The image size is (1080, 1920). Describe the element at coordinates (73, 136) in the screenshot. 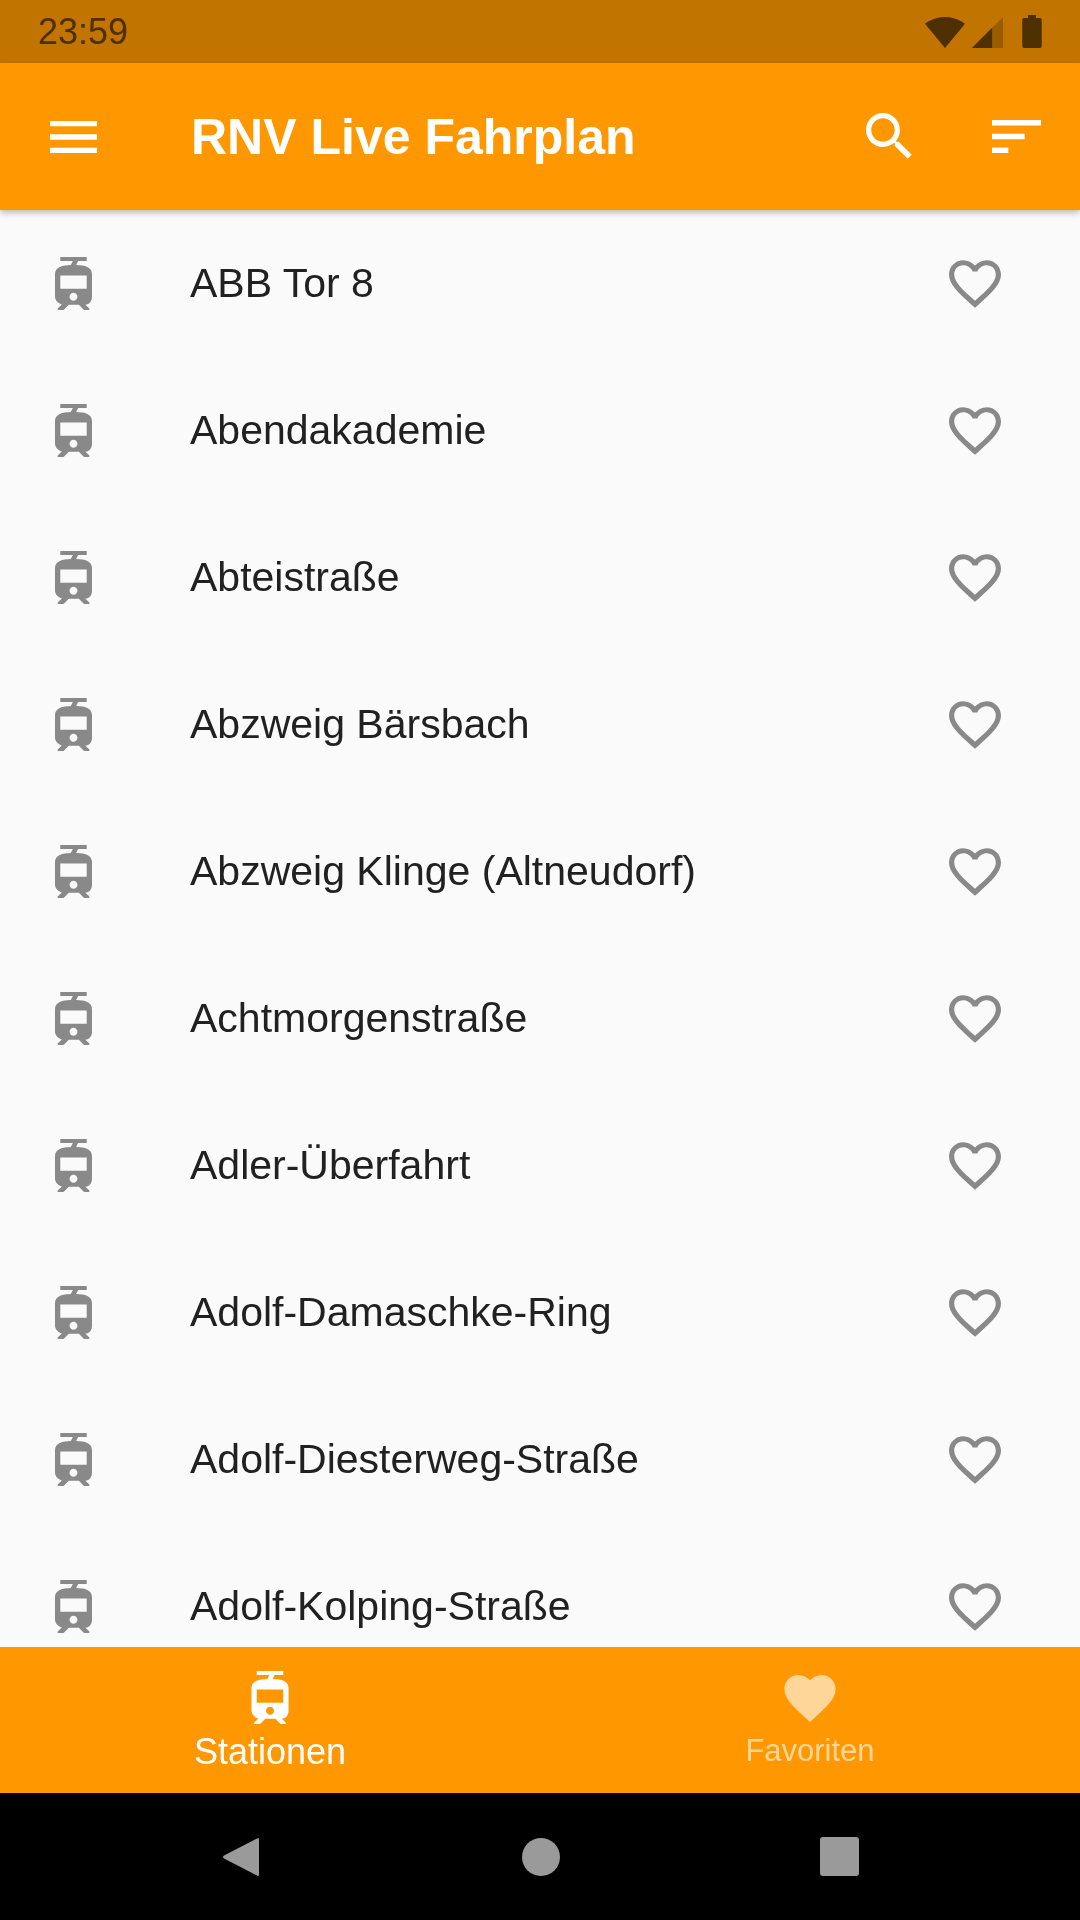

I see `menu-icon` at that location.